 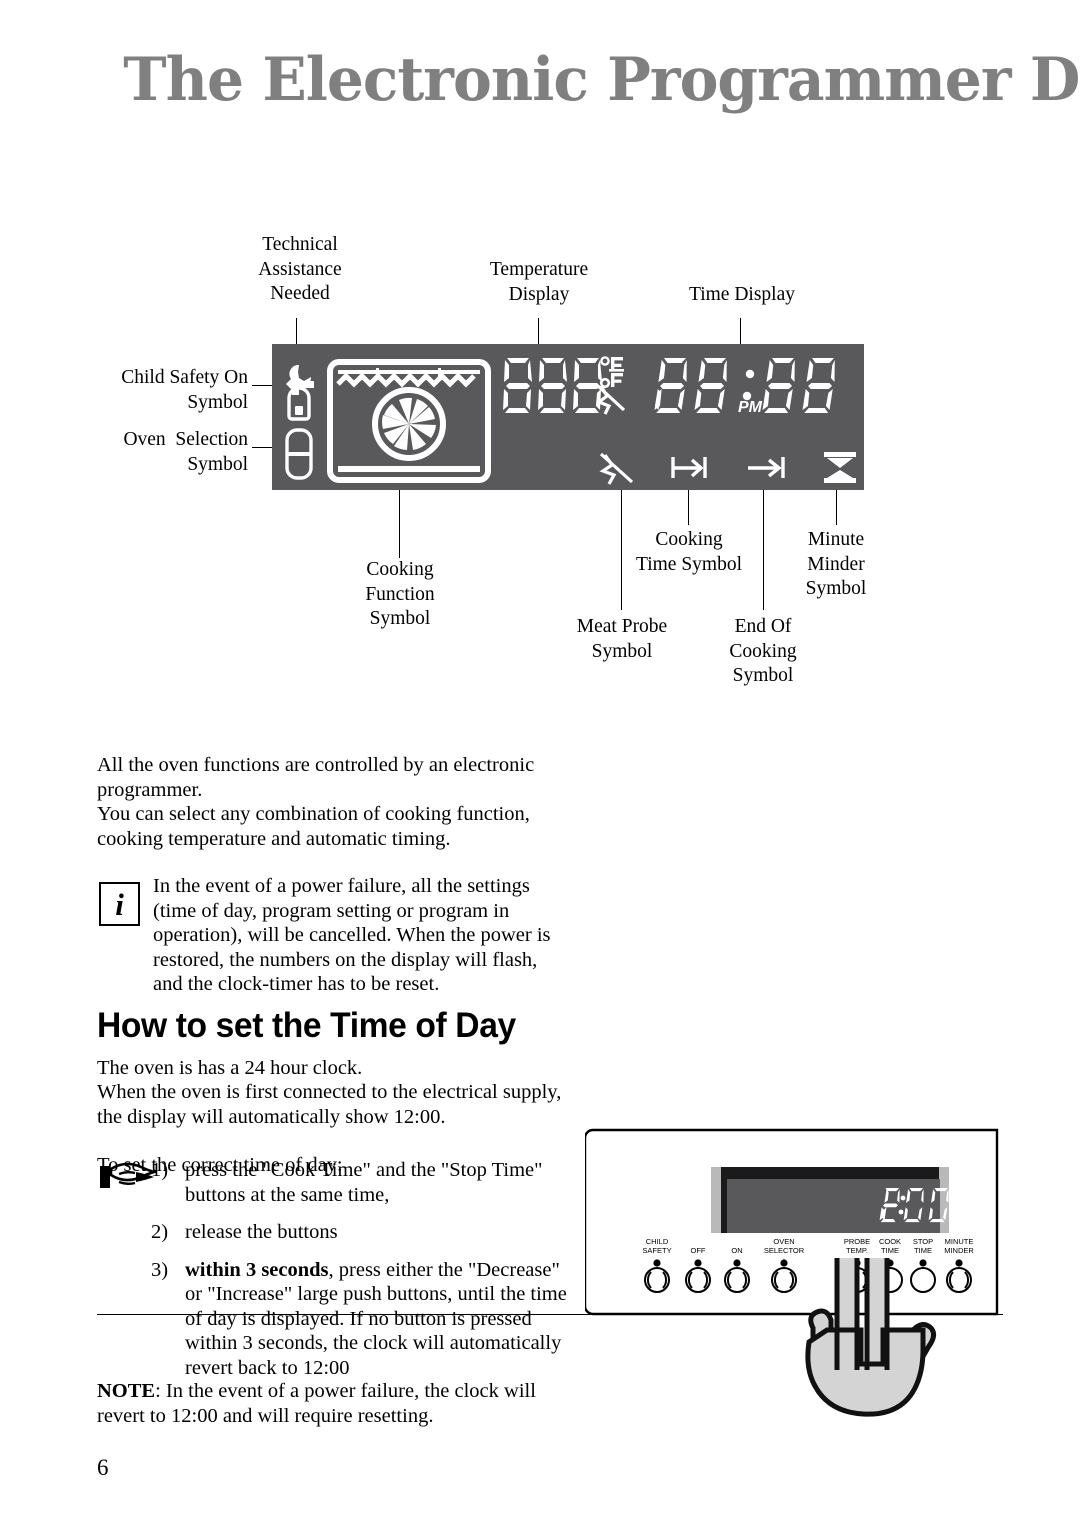 What do you see at coordinates (836, 564) in the screenshot?
I see `callout-minute-minder: Minute Minder Symbol` at bounding box center [836, 564].